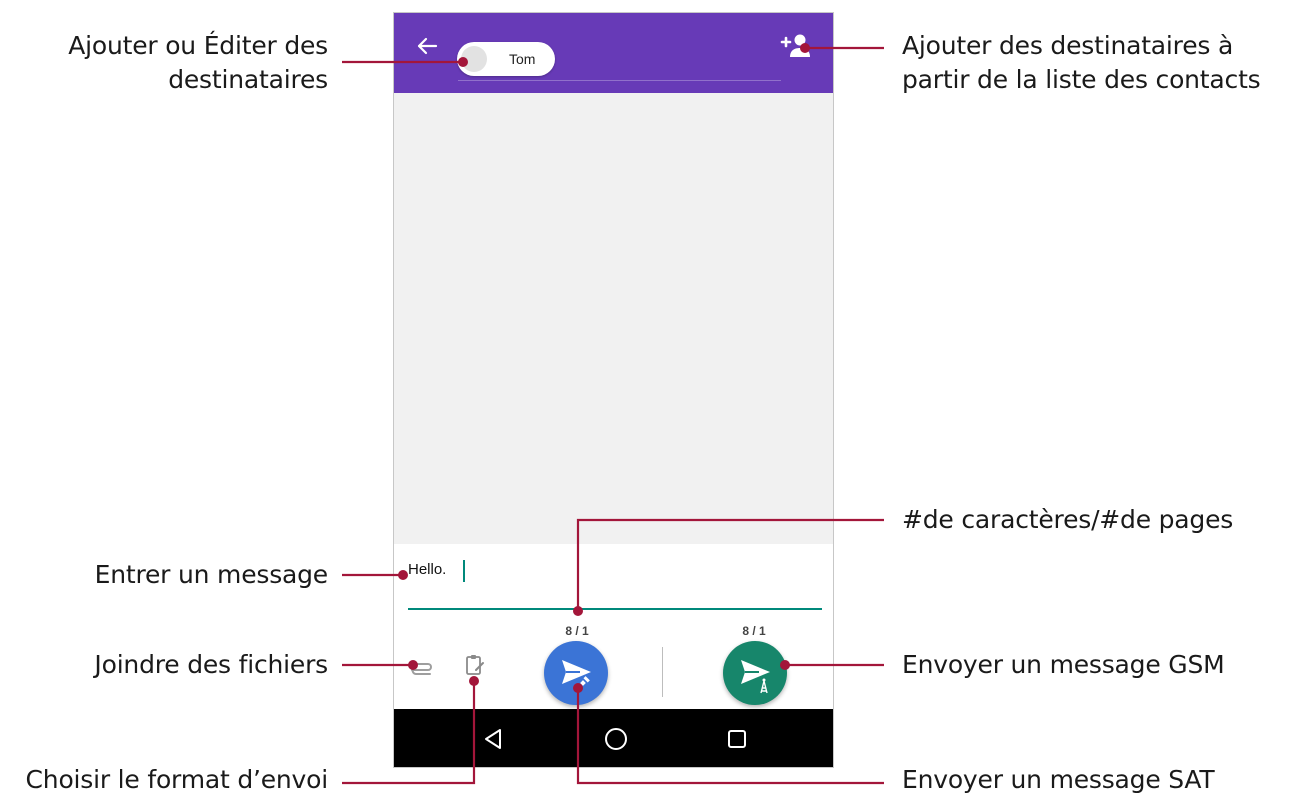 The width and height of the screenshot is (1303, 798). Describe the element at coordinates (615, 609) in the screenshot. I see `message-input-underline` at that location.